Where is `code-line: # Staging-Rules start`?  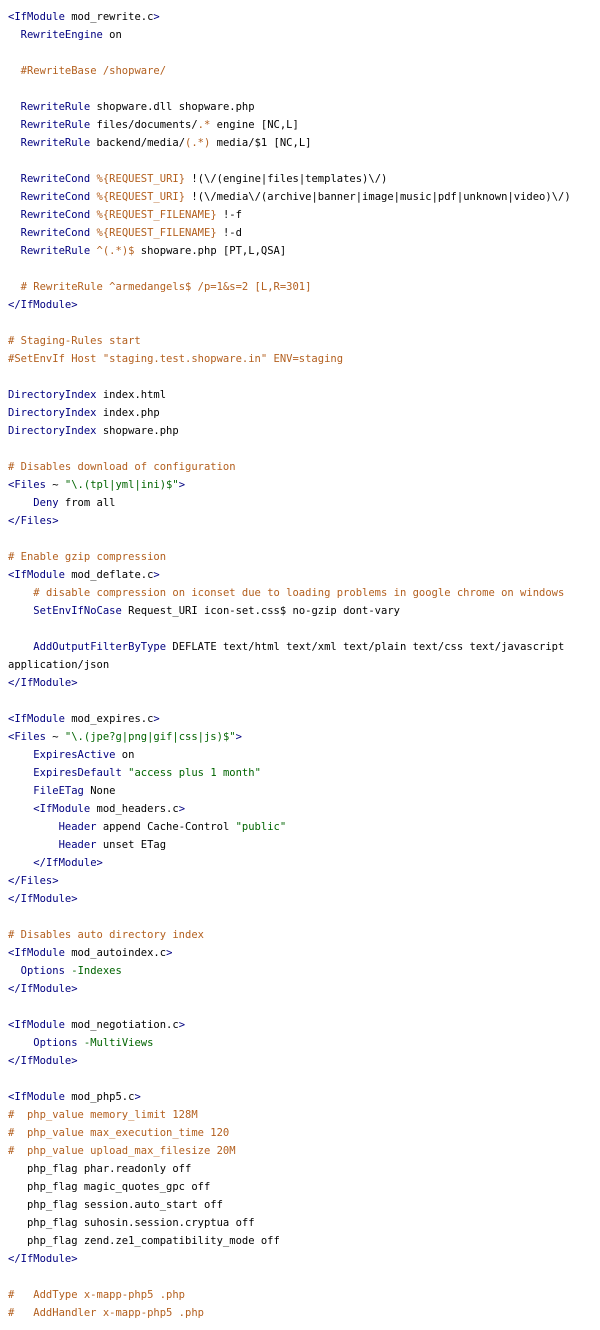 code-line: # Staging-Rules start is located at coordinates (304, 341).